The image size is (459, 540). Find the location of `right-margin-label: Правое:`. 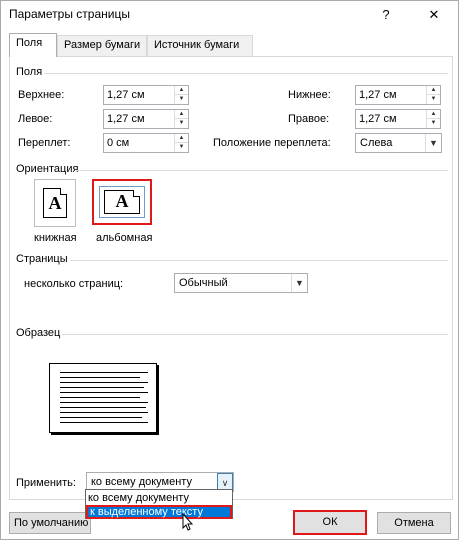

right-margin-label: Правое: is located at coordinates (309, 119).